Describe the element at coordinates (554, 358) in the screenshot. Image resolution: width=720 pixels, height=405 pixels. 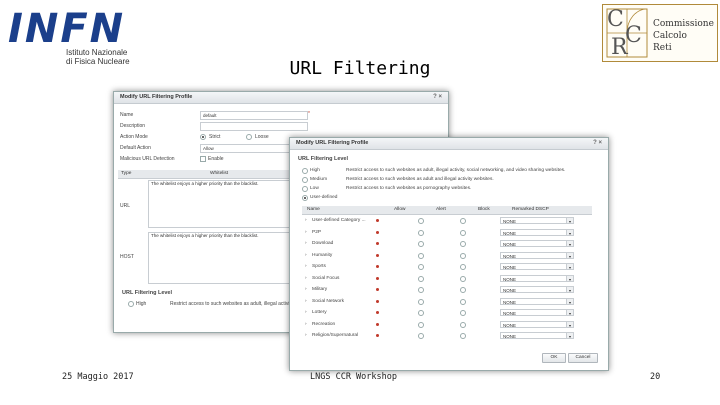
I see `ok-button: OK` at that location.